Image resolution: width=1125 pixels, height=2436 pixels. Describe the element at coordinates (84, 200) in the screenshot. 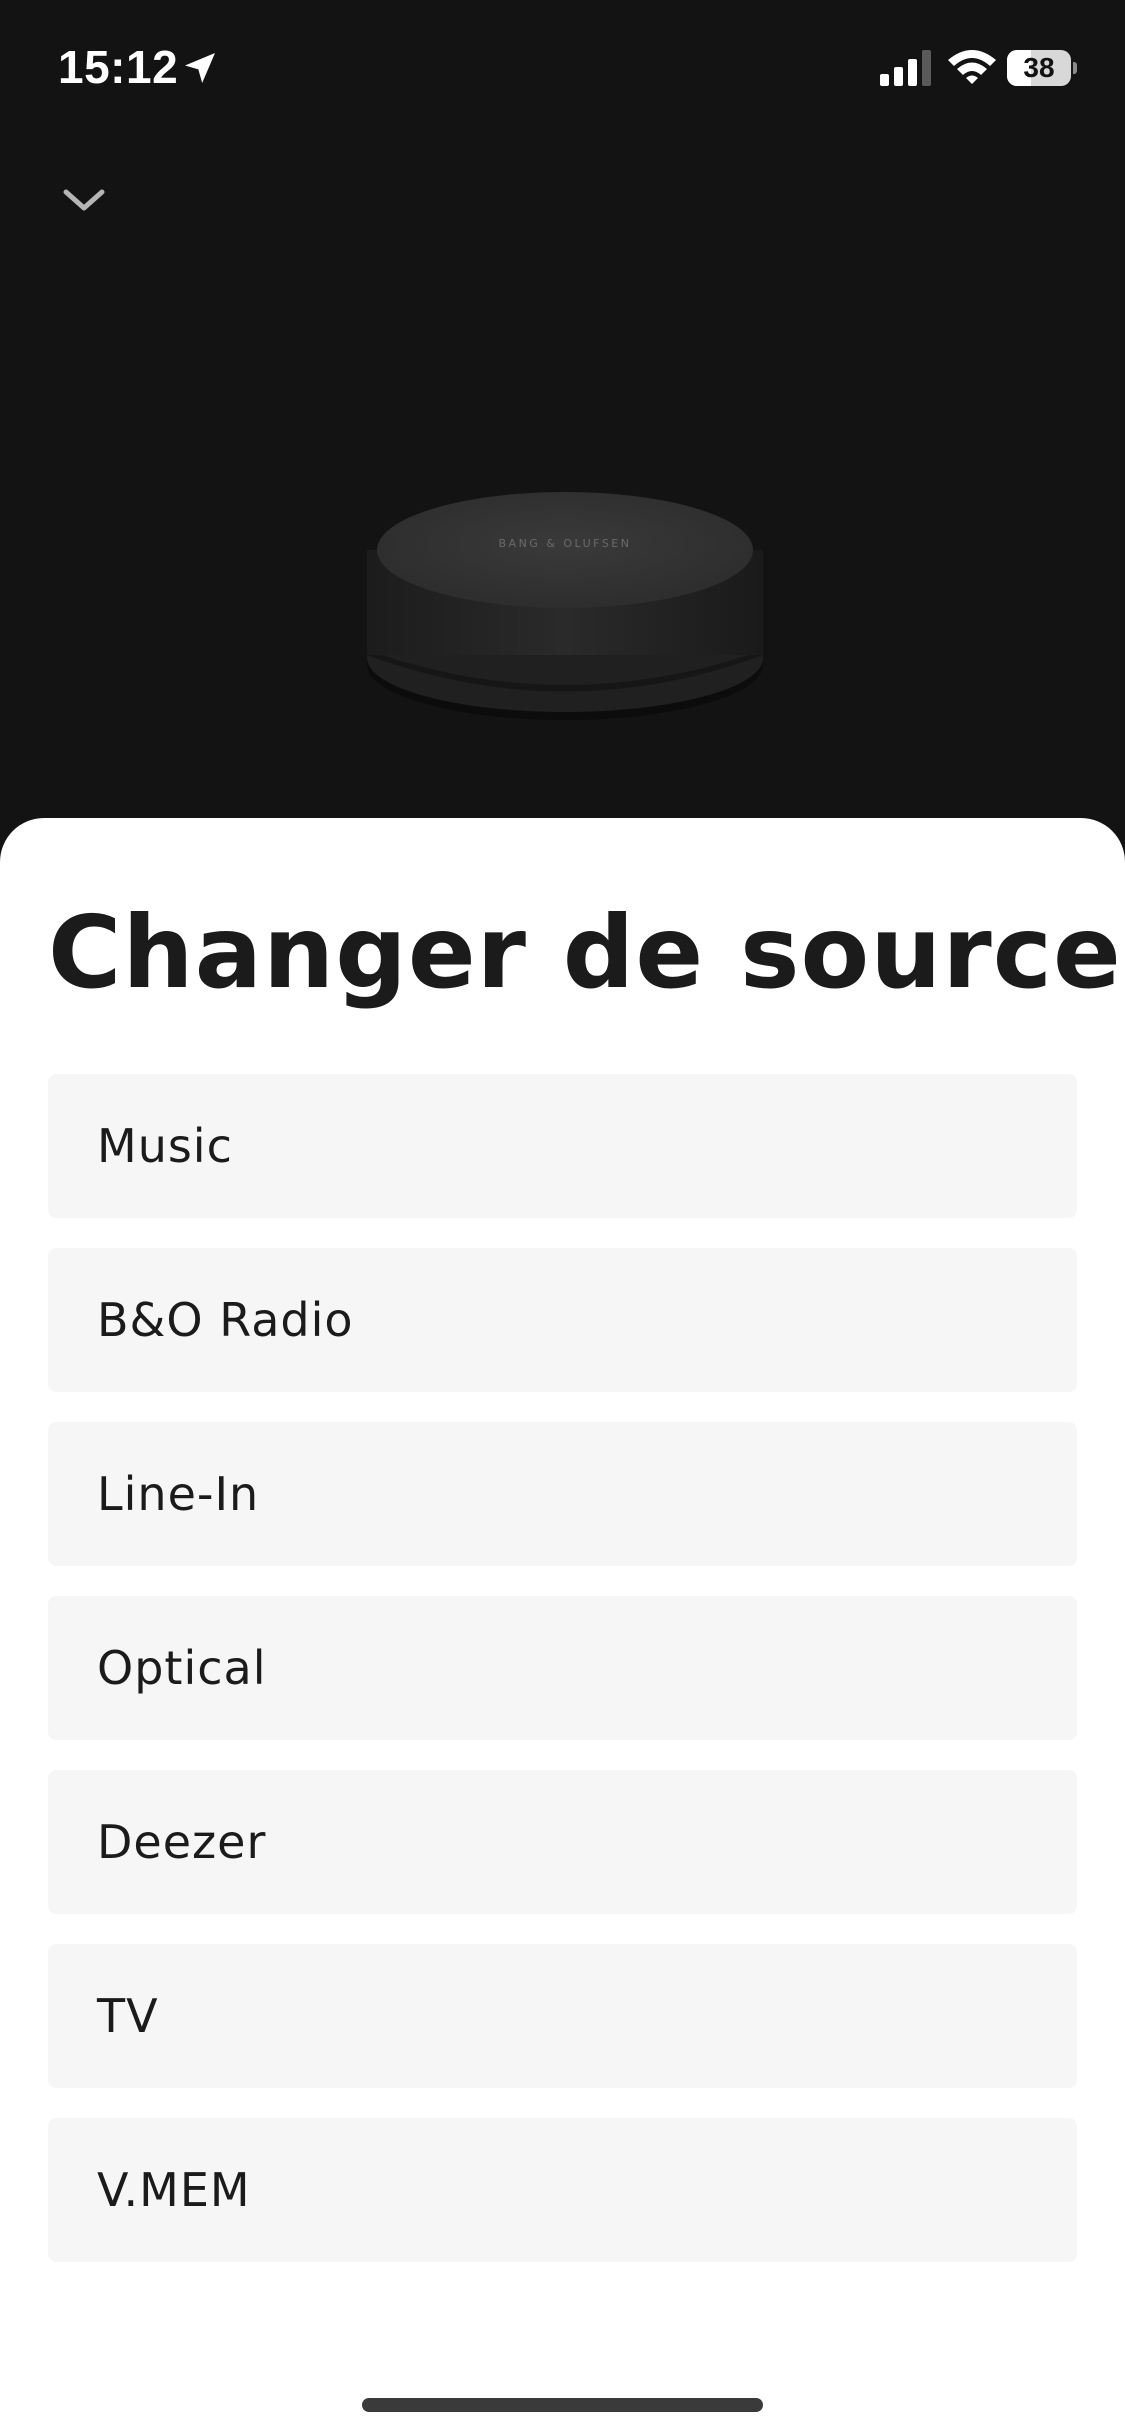

I see `chevron-down-icon` at that location.